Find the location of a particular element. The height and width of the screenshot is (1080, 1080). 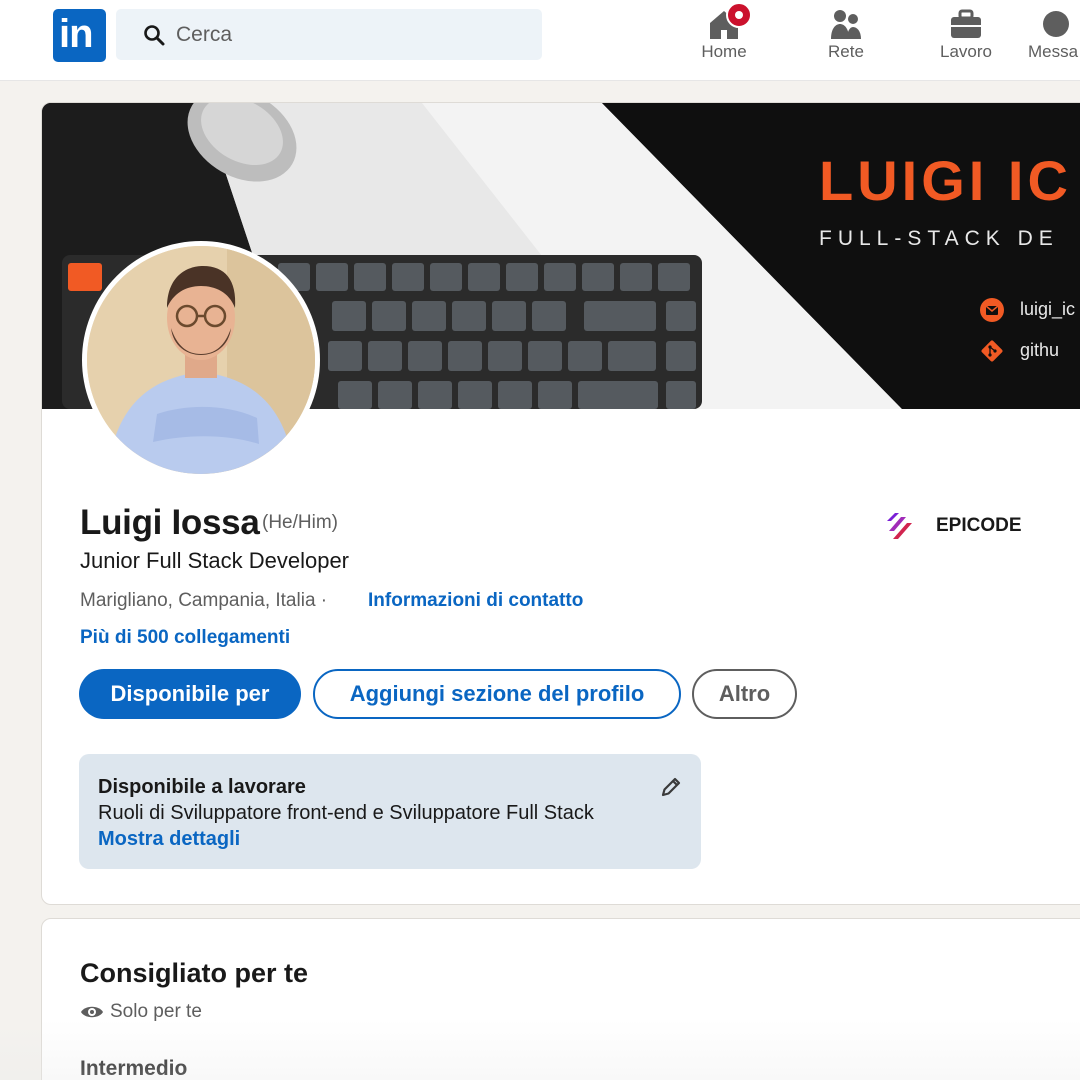

search-icon is located at coordinates (154, 35).